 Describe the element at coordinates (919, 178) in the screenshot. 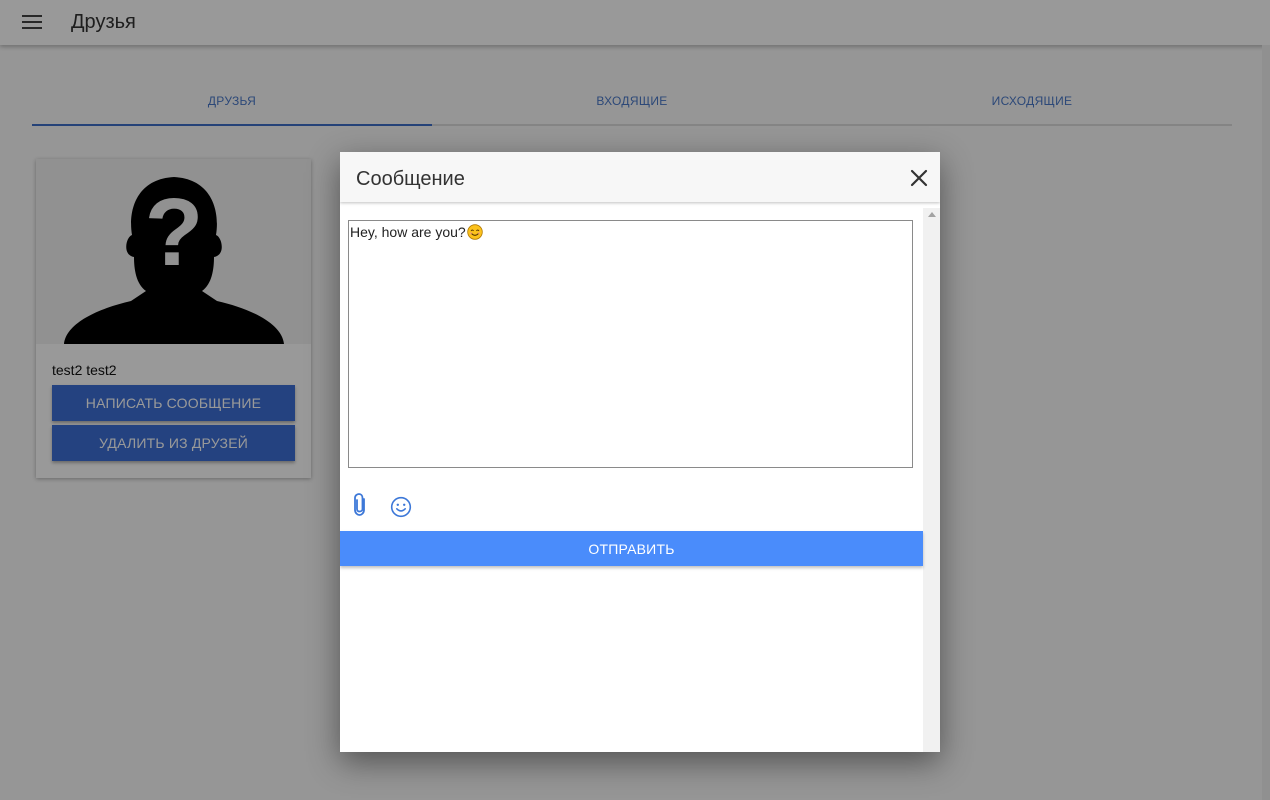

I see `close-icon` at that location.